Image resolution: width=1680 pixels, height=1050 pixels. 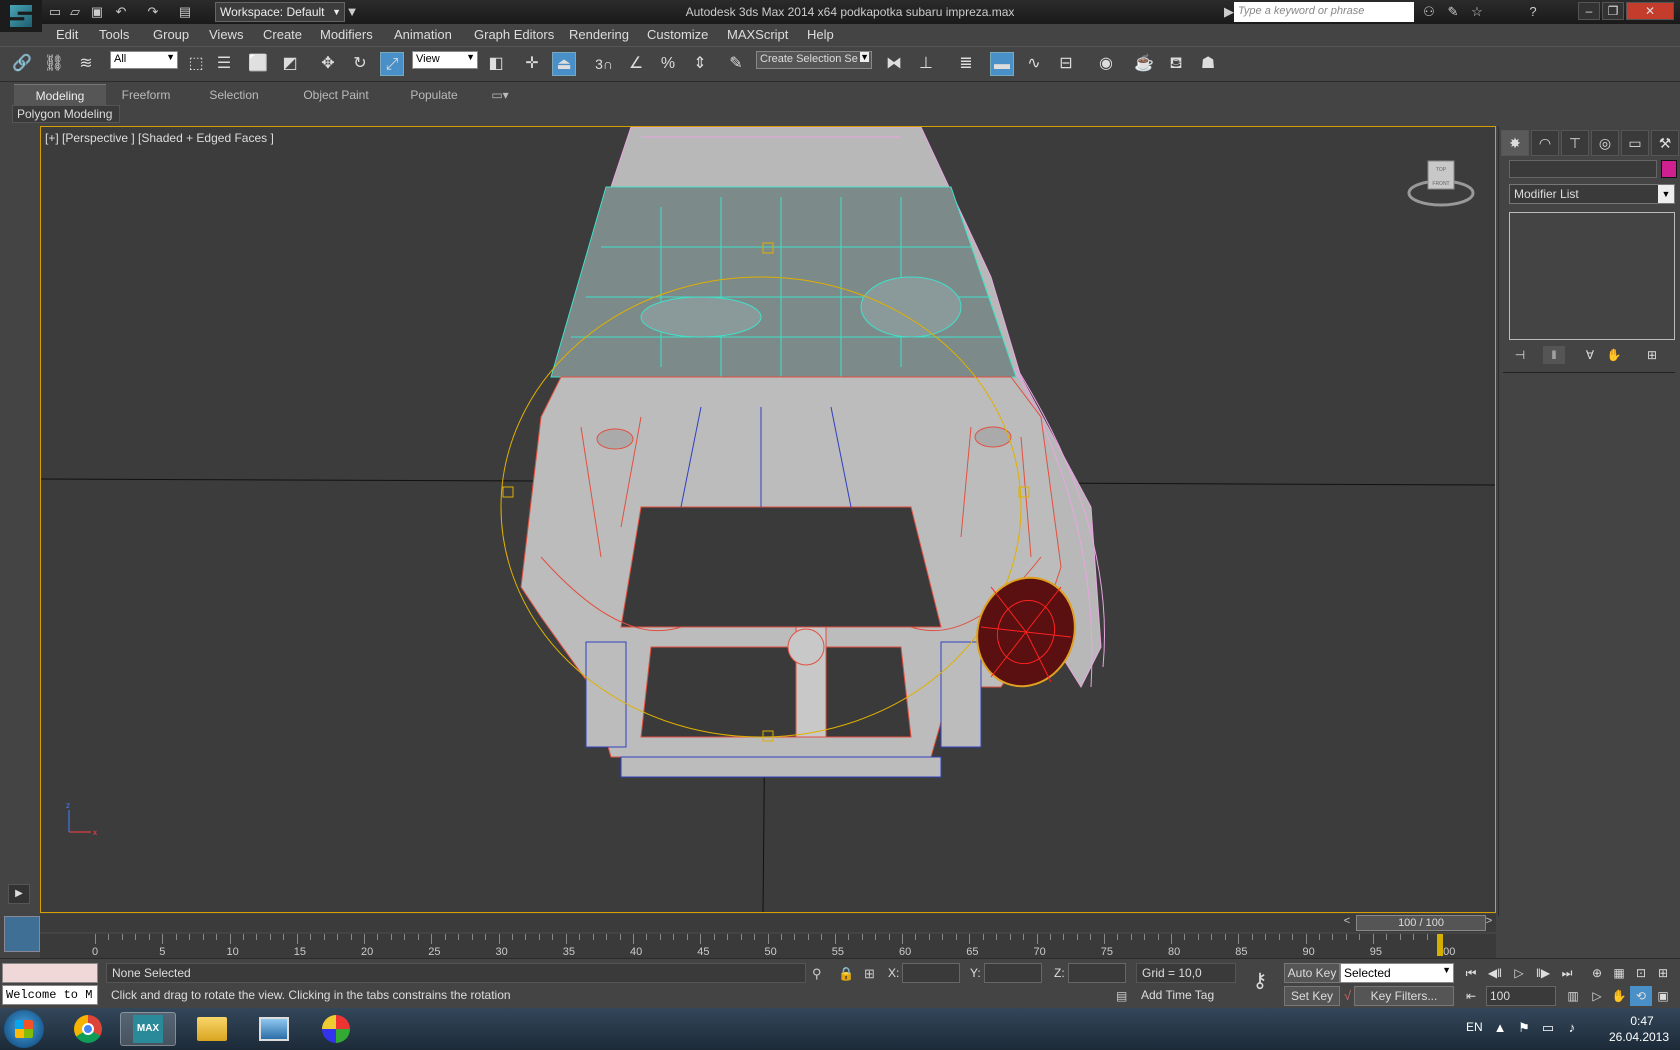 I want to click on close-button: ✕, so click(x=1650, y=11).